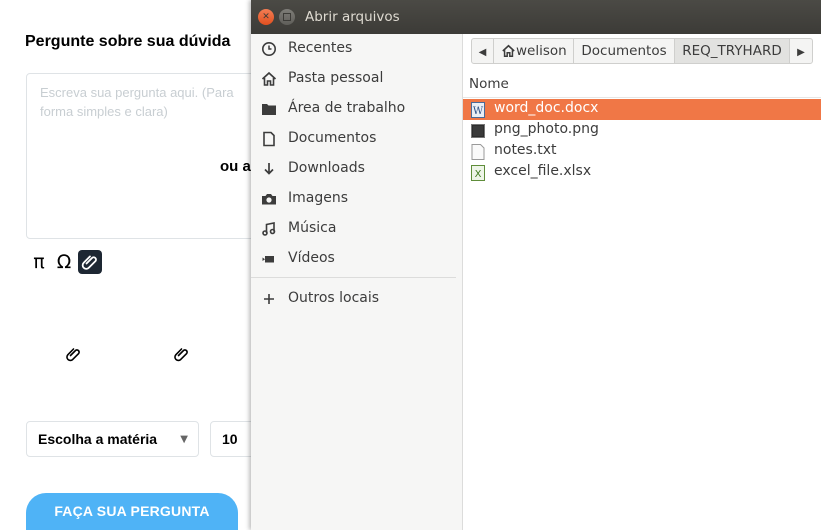 The width and height of the screenshot is (821, 530). Describe the element at coordinates (132, 511) in the screenshot. I see `ask-question-button: FAÇA SUA PERGUNTA` at that location.